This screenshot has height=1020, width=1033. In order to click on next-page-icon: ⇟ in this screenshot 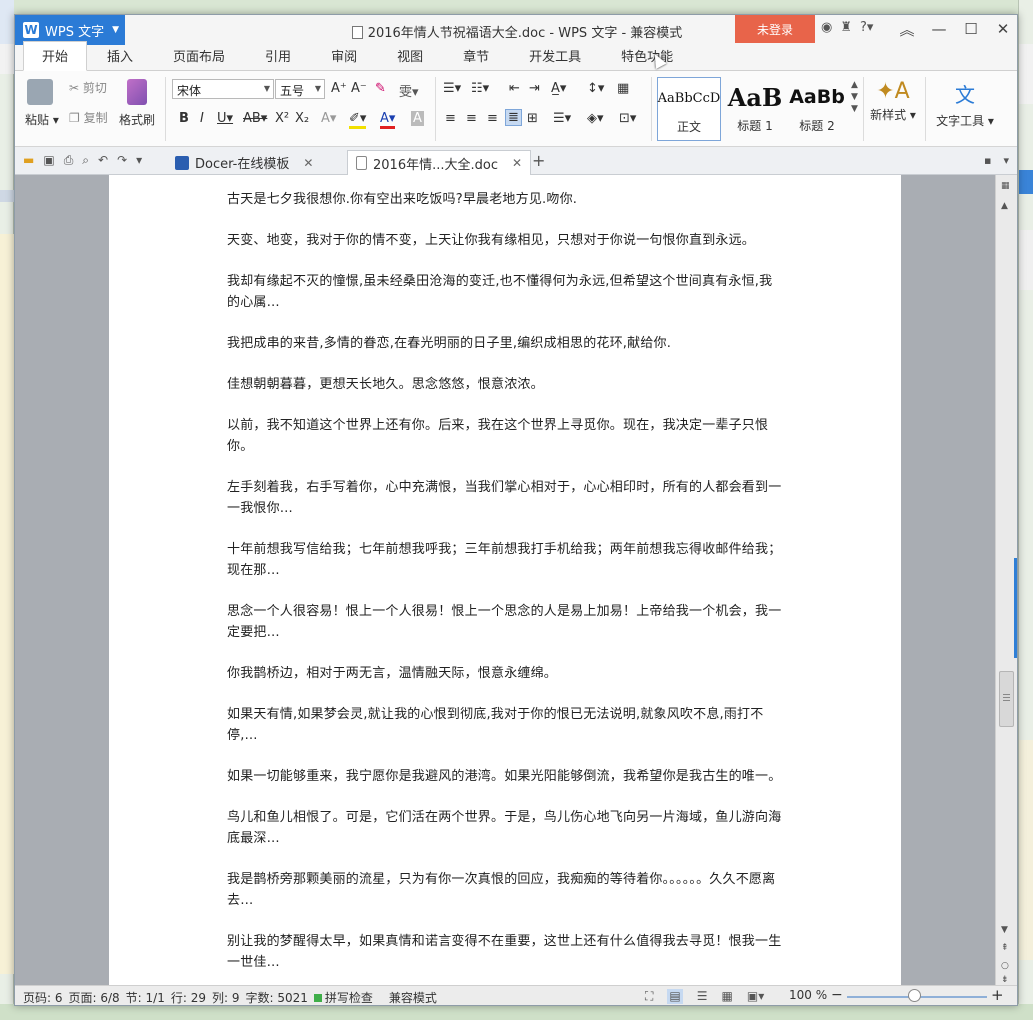, I will do `click(1005, 980)`.